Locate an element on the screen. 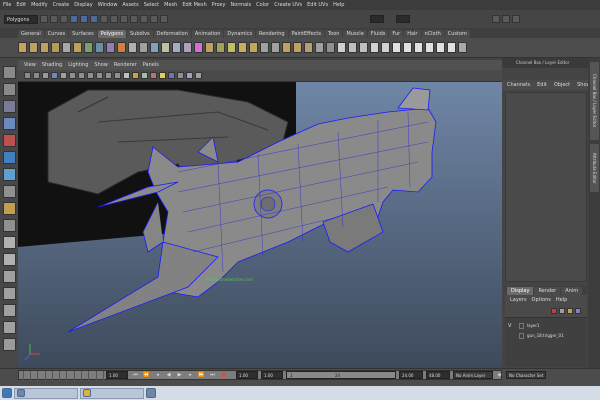 The width and height of the screenshot is (600, 400). menu-assets: Assets is located at coordinates (130, 5).